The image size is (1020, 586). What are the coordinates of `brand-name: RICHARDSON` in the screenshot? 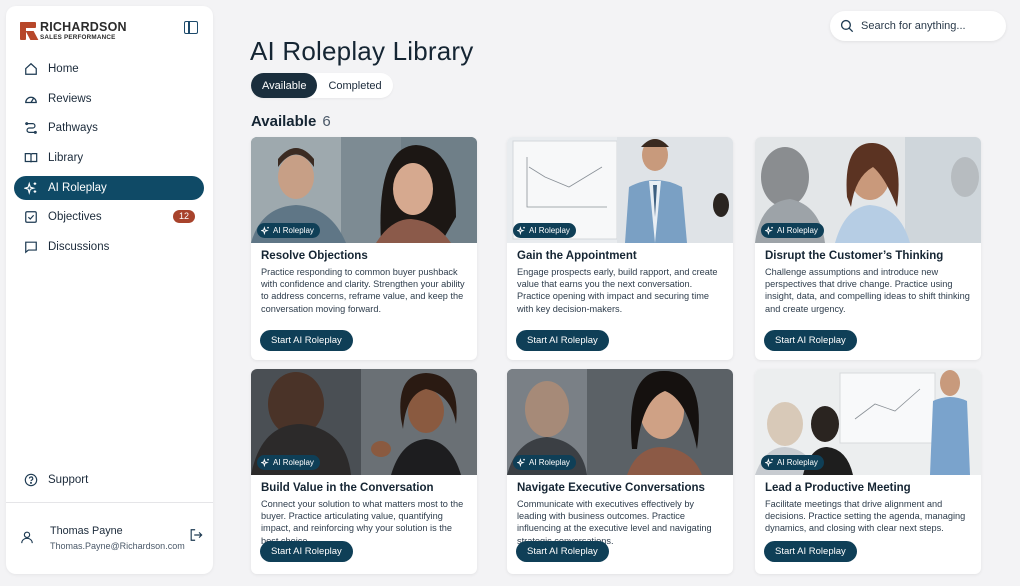 It's located at (83, 27).